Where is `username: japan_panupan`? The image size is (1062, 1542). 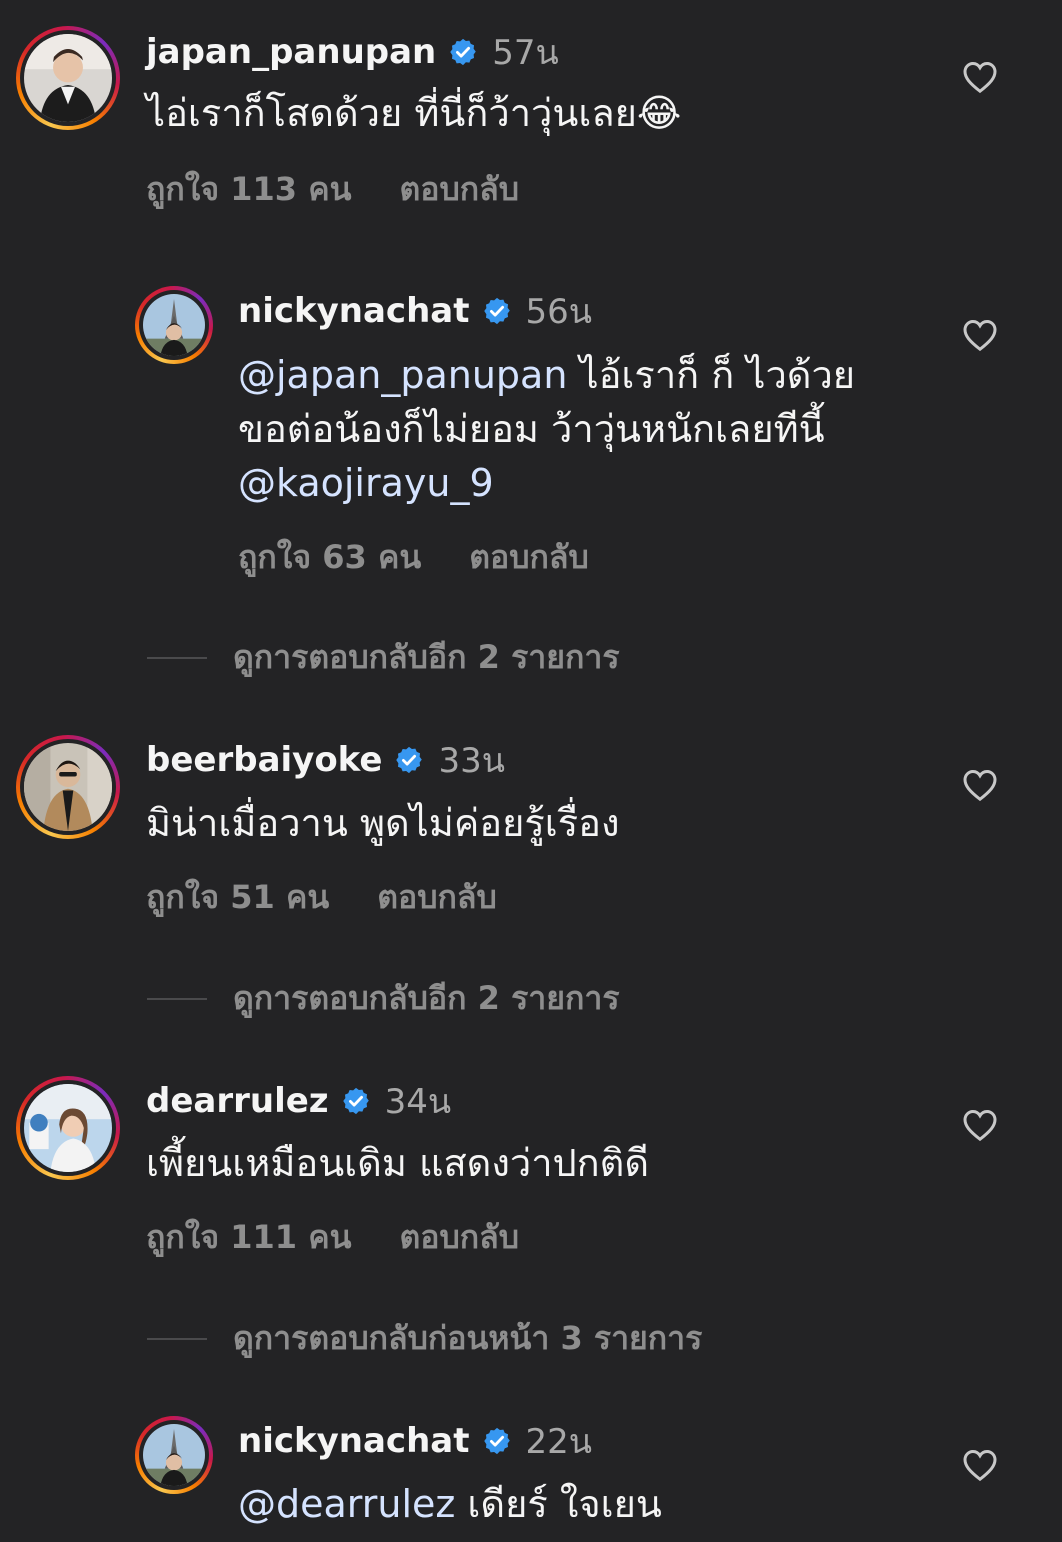 username: japan_panupan is located at coordinates (291, 52).